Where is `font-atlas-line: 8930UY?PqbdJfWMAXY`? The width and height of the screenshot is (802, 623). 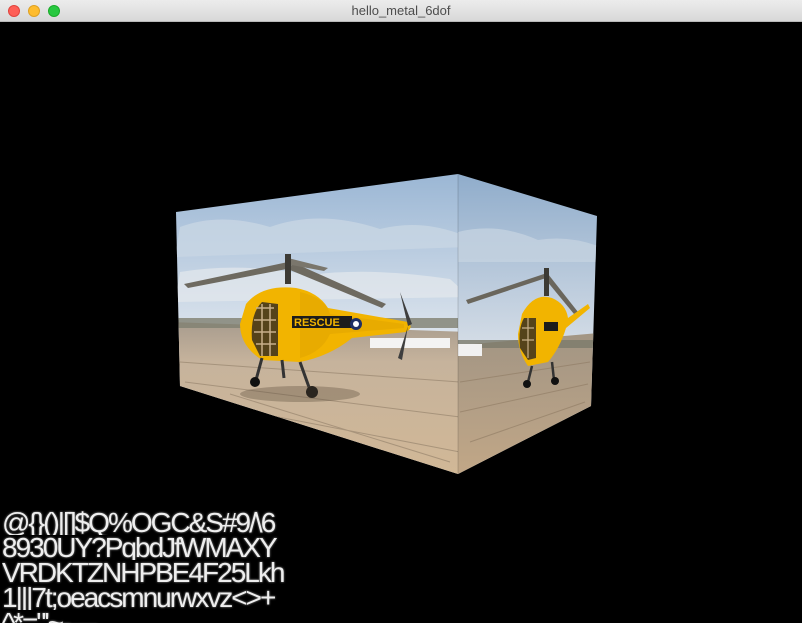 font-atlas-line: 8930UY?PqbdJfWMAXY is located at coordinates (140, 547).